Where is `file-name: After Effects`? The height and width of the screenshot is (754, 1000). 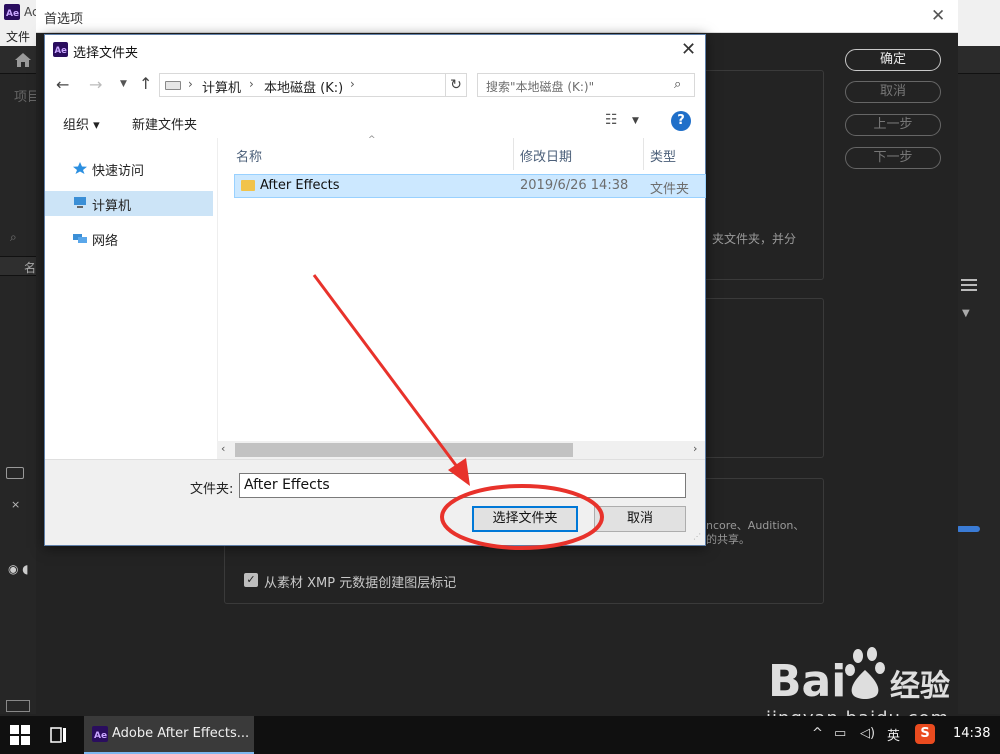 file-name: After Effects is located at coordinates (300, 185).